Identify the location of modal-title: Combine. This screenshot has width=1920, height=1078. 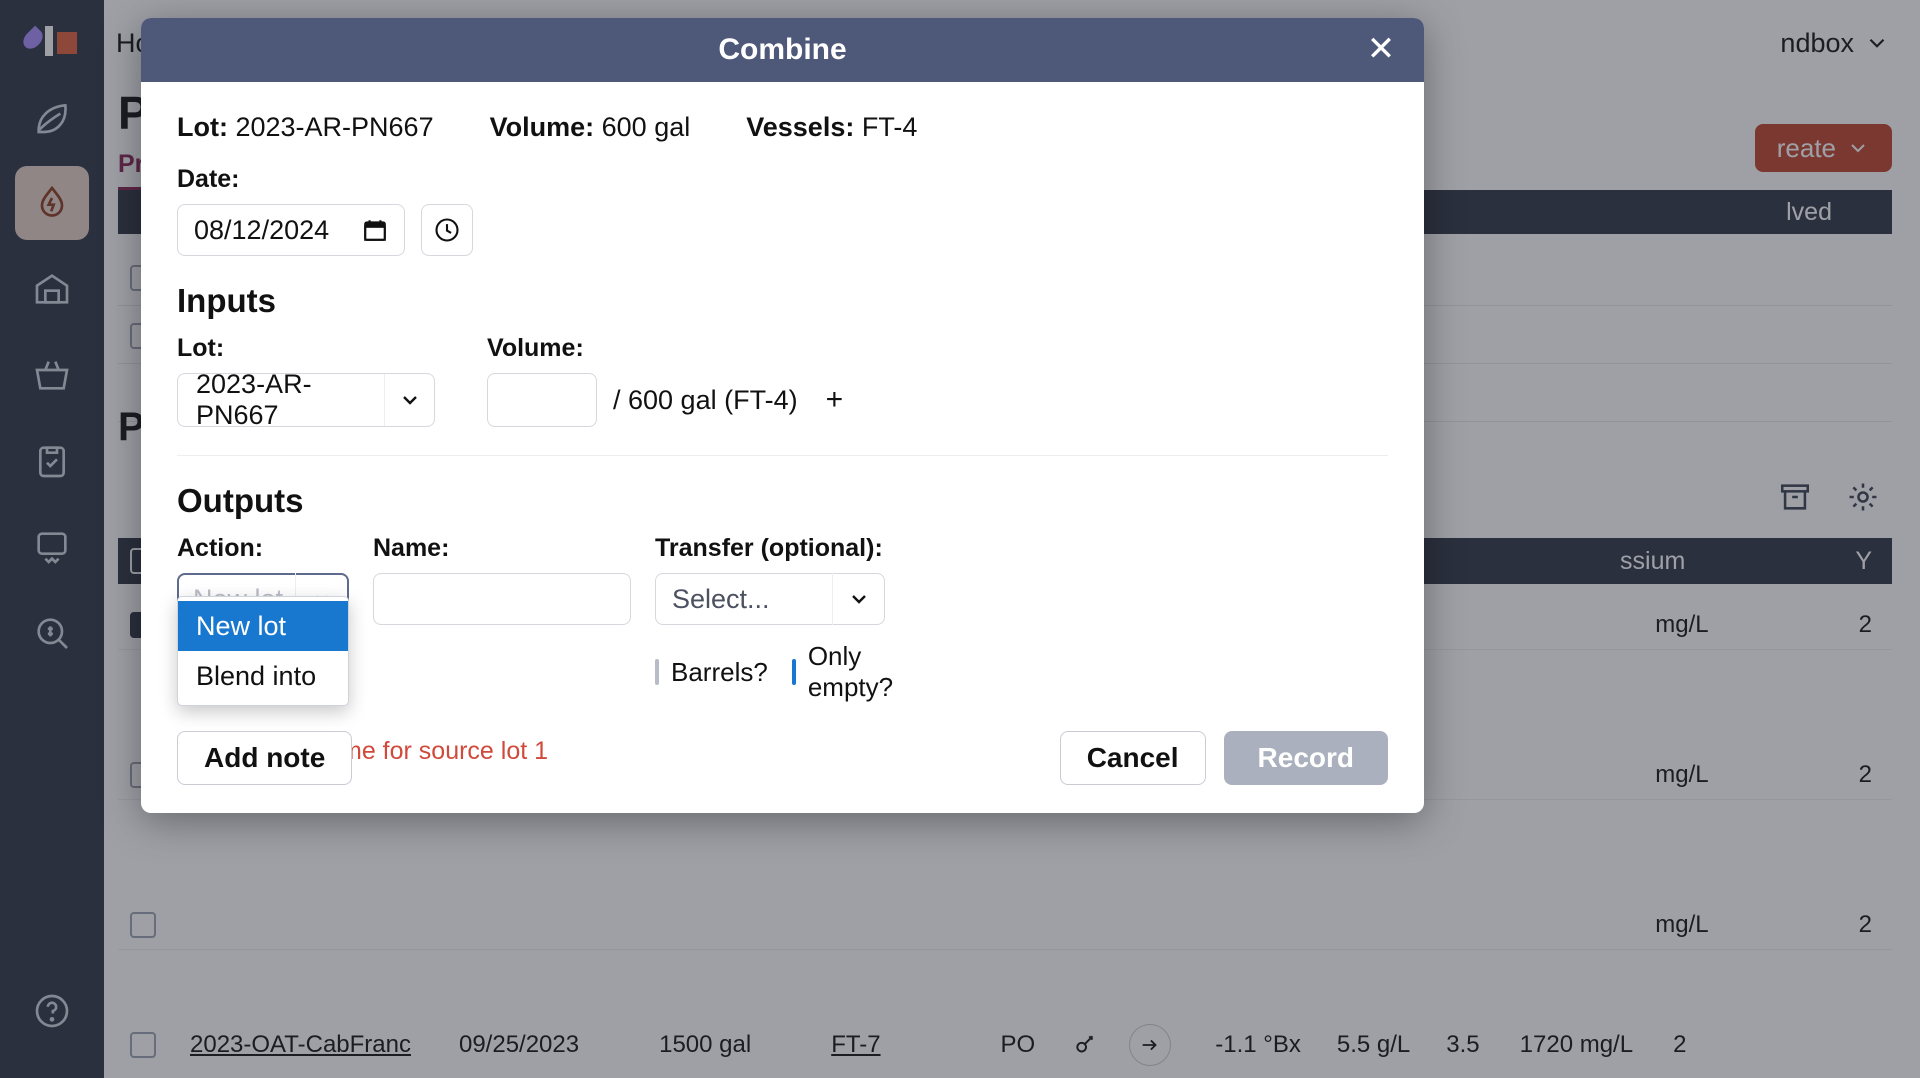
(782, 49).